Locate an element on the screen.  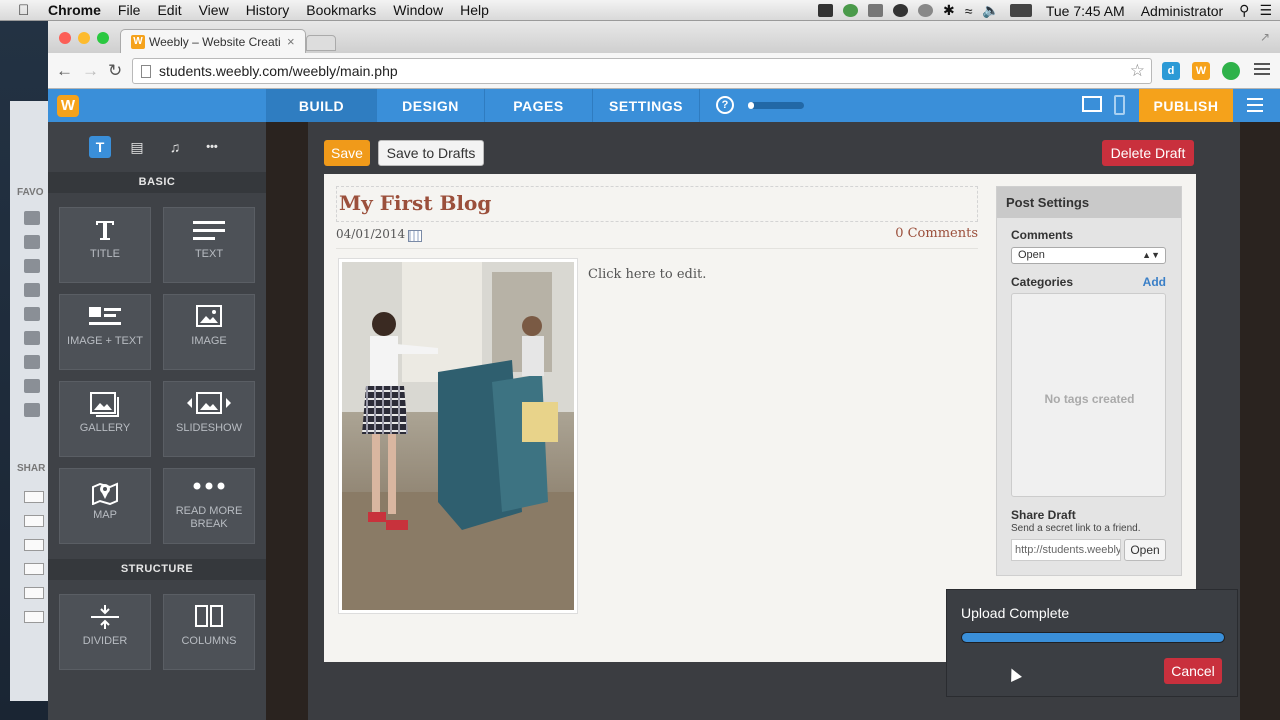
menu-bookmarks: Bookmarks is located at coordinates (341, 10).